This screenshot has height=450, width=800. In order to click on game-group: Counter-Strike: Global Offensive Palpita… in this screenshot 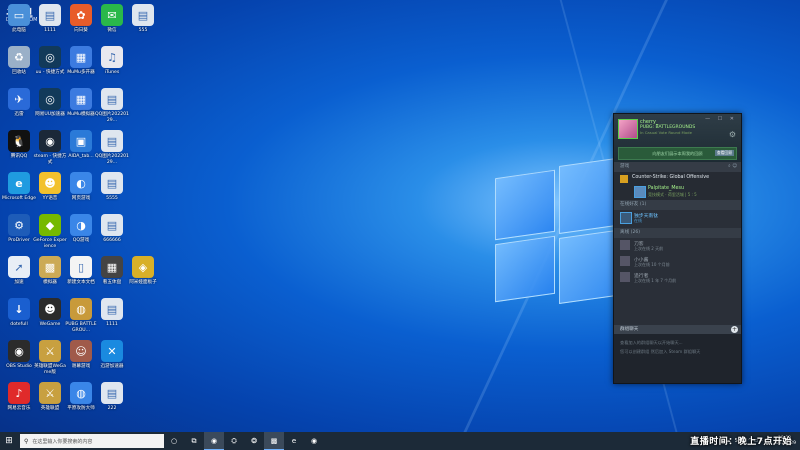, I will do `click(677, 186)`.